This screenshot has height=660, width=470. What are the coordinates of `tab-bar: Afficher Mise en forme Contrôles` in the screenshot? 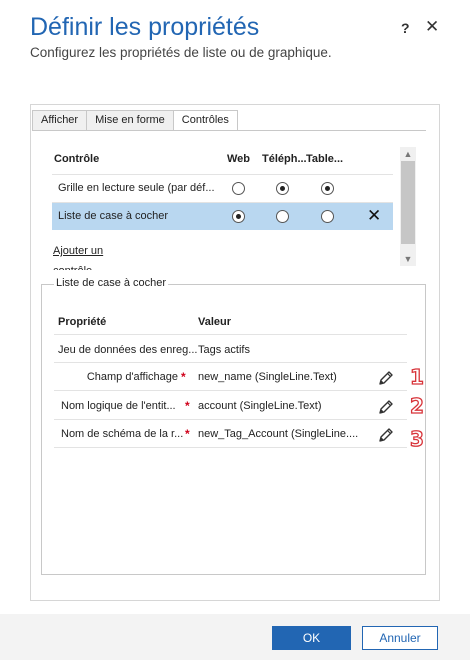 It's located at (135, 120).